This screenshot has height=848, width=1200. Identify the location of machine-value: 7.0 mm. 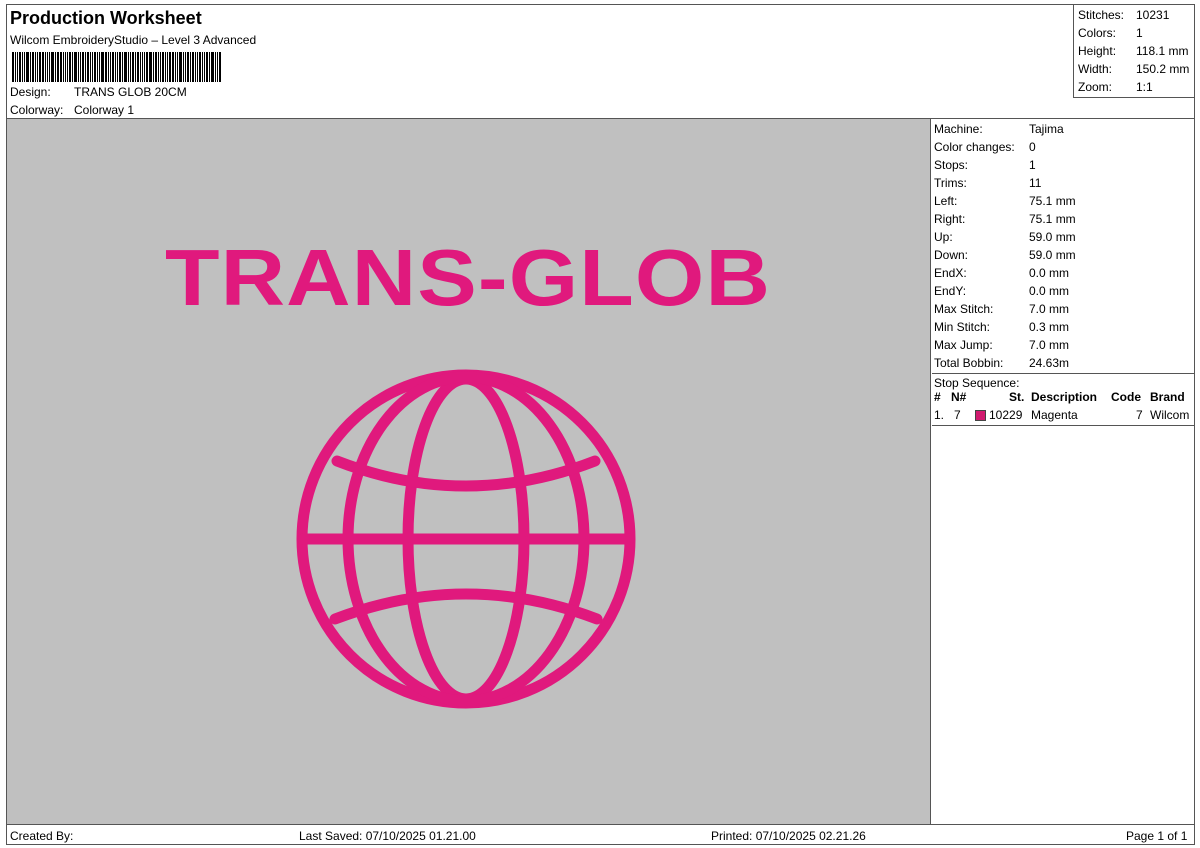
(1049, 309).